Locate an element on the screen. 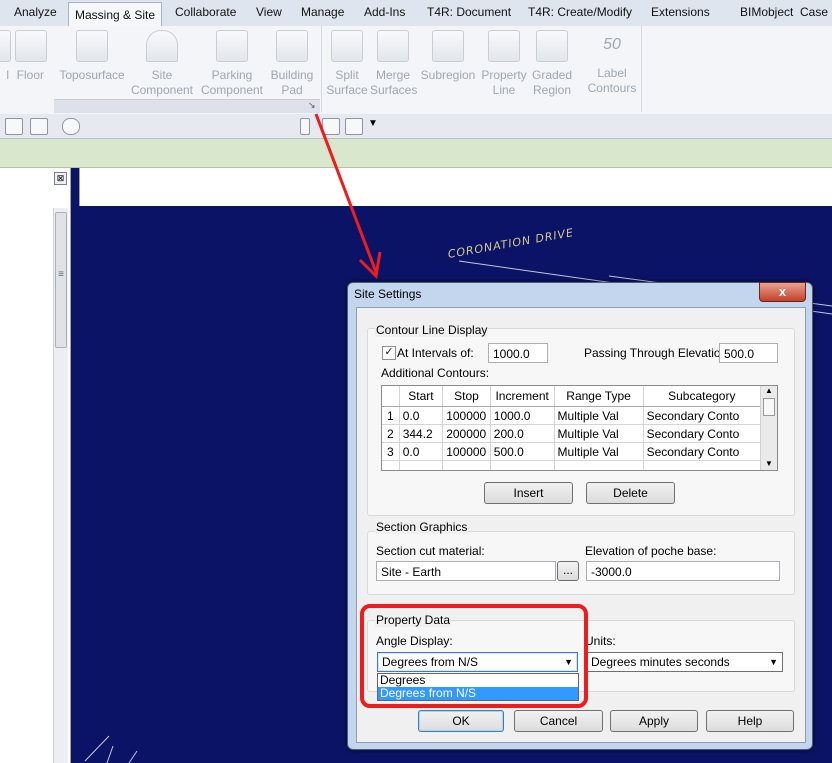 The width and height of the screenshot is (832, 763). column-header: Stop is located at coordinates (466, 396).